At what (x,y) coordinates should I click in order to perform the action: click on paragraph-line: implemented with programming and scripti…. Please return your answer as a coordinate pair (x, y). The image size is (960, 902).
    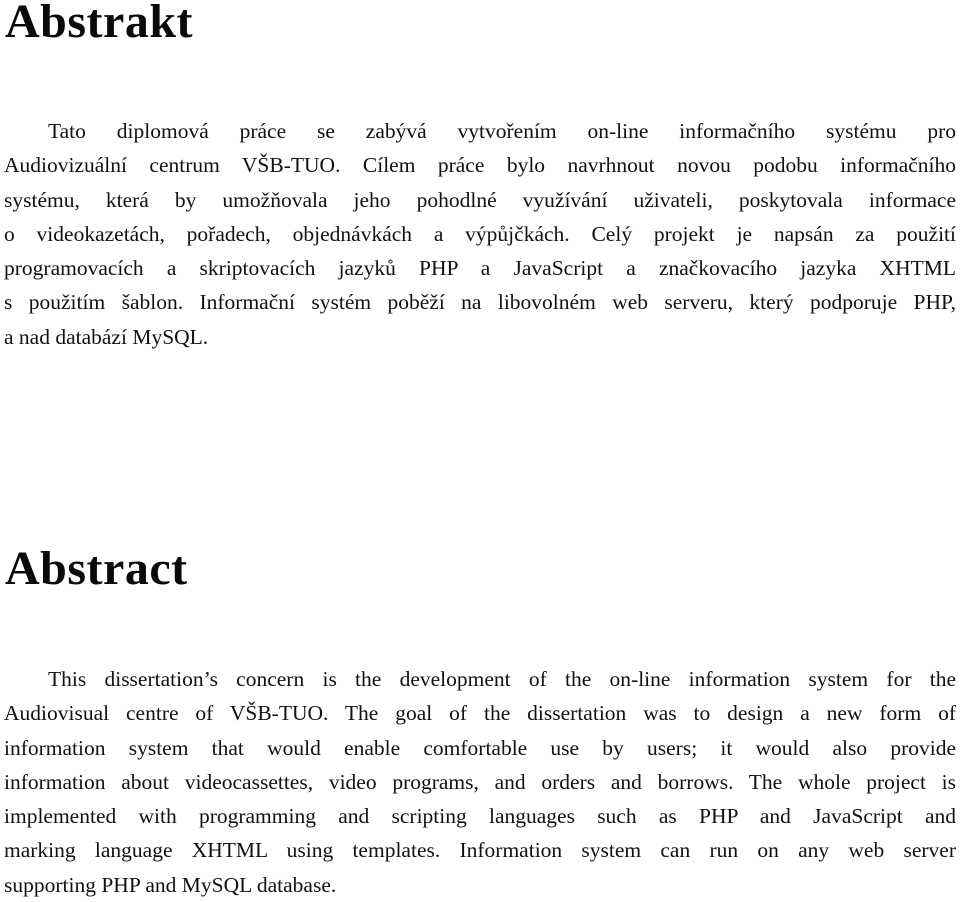
    Looking at the image, I should click on (480, 816).